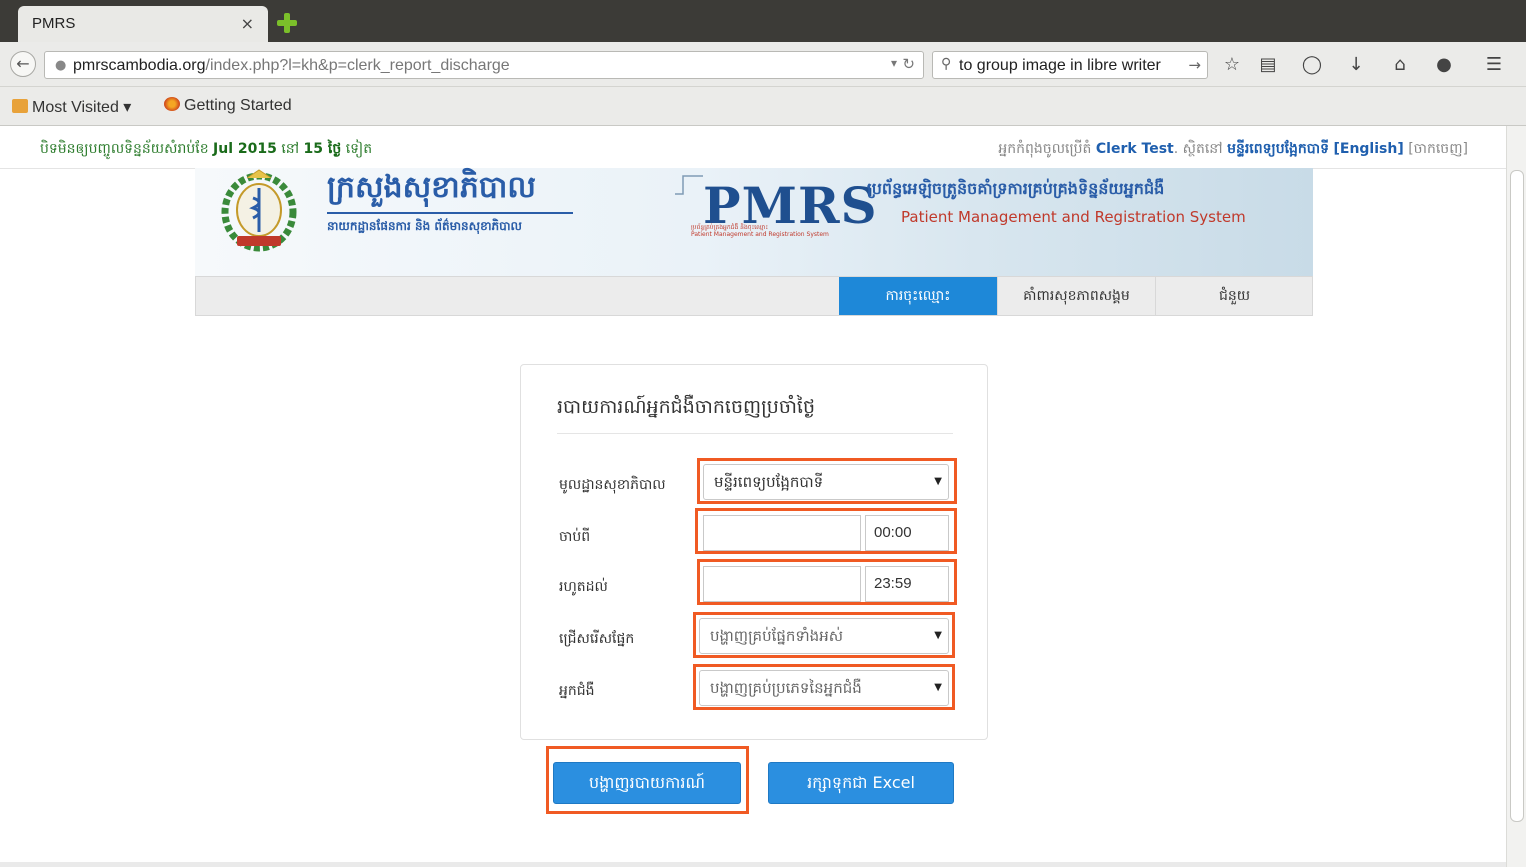  What do you see at coordinates (908, 64) in the screenshot?
I see `reload-icon: ↻` at bounding box center [908, 64].